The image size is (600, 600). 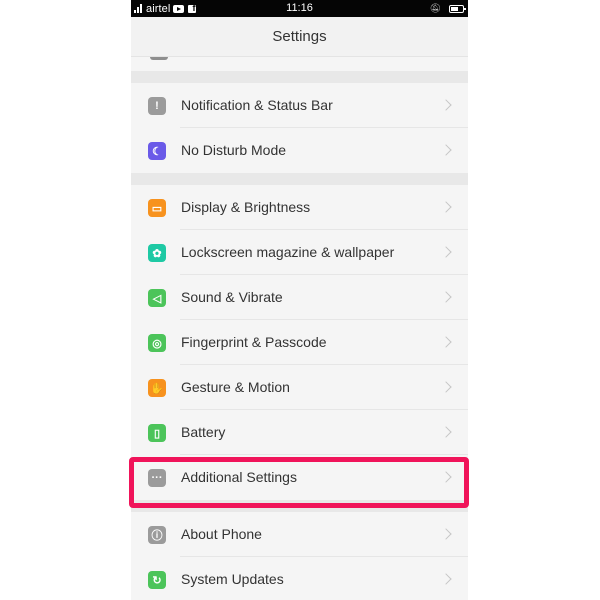 I want to click on partial-icon, so click(x=159, y=58).